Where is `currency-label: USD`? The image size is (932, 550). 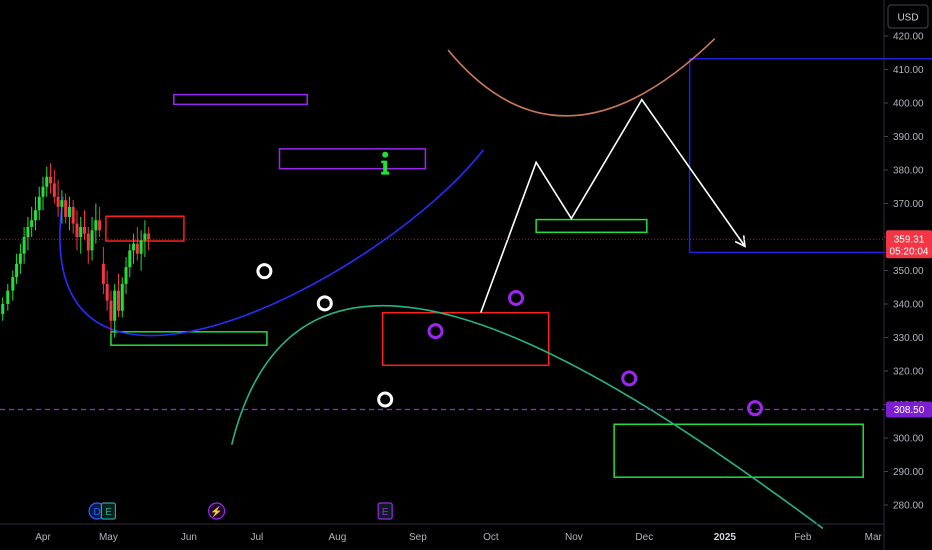
currency-label: USD is located at coordinates (907, 18).